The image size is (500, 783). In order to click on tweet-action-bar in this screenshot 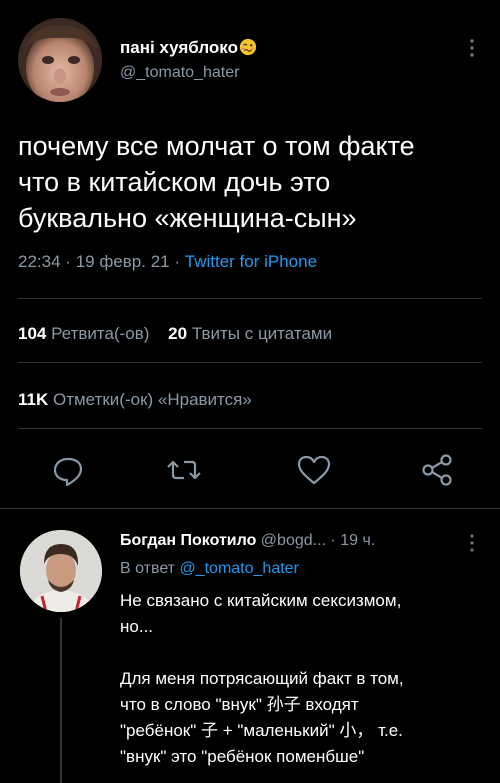, I will do `click(250, 470)`.